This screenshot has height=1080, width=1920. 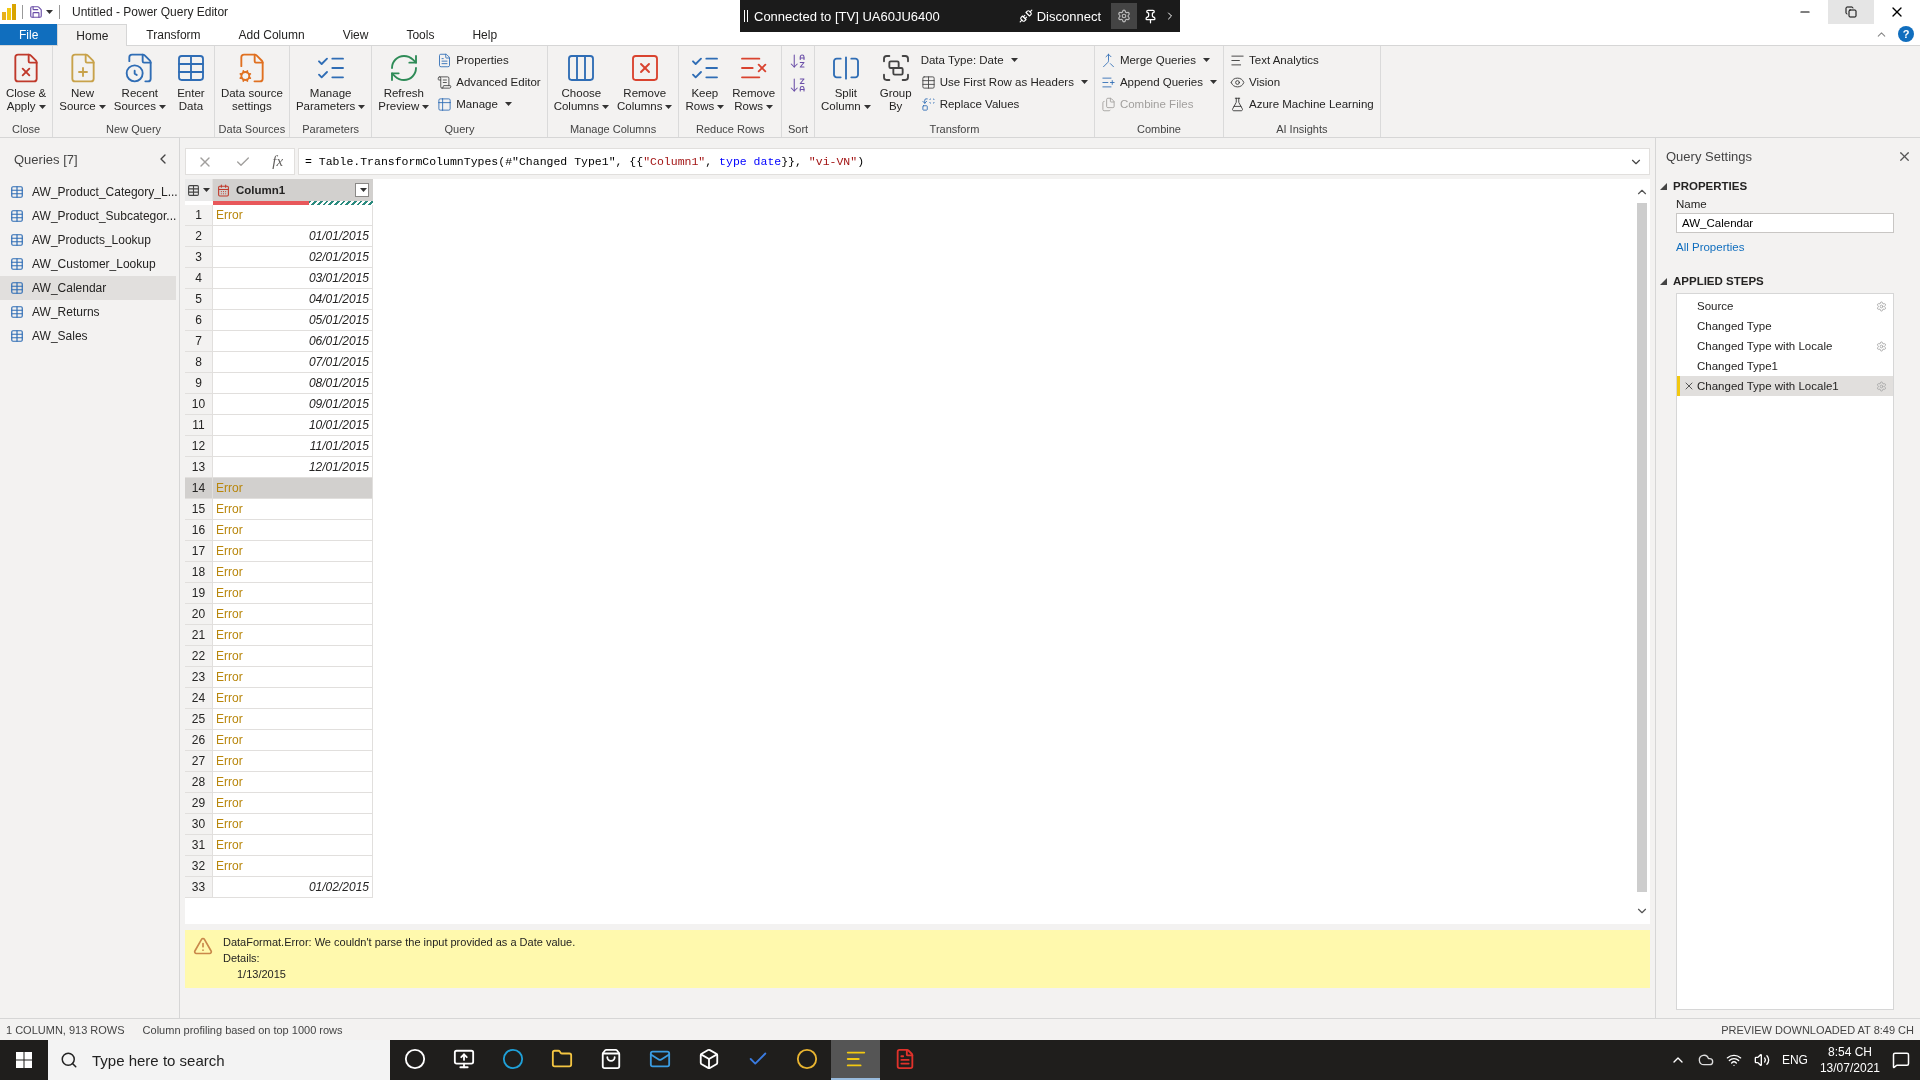 I want to click on query-item: AW_Sales, so click(x=88, y=336).